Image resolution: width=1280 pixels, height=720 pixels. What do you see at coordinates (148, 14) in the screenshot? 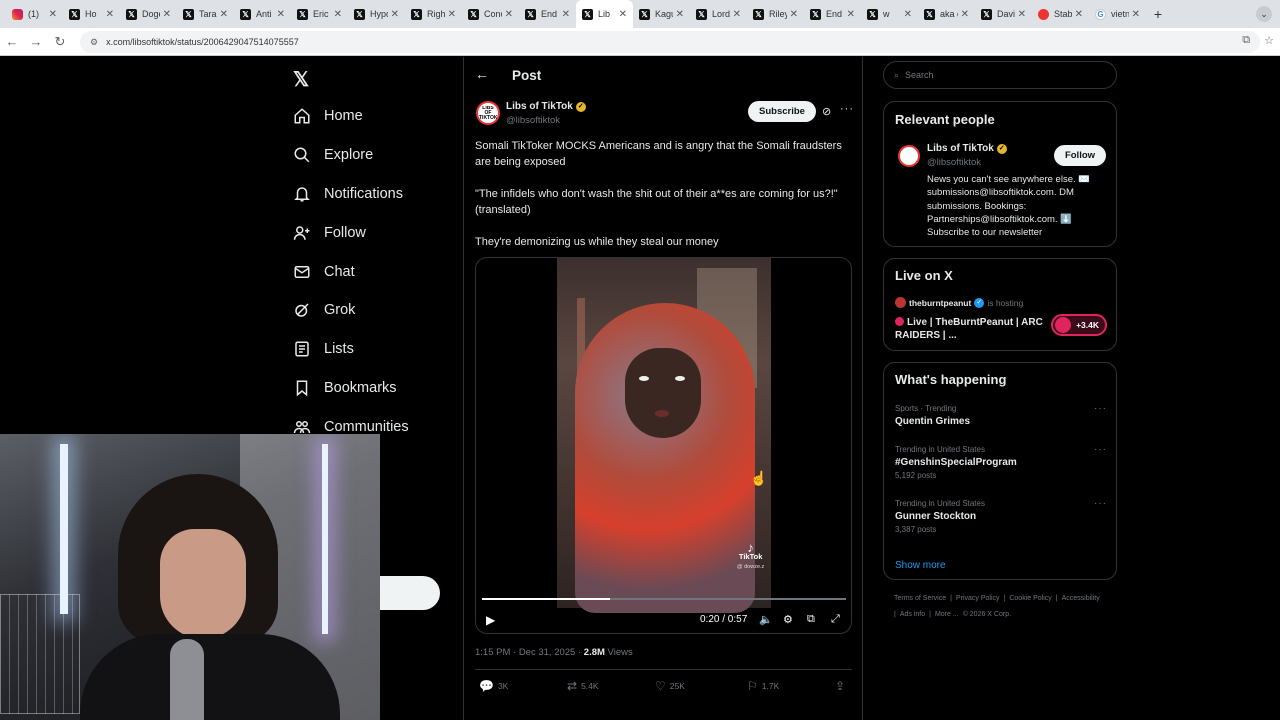
I see `browser-tab: 𝕏 DogeD✕` at bounding box center [148, 14].